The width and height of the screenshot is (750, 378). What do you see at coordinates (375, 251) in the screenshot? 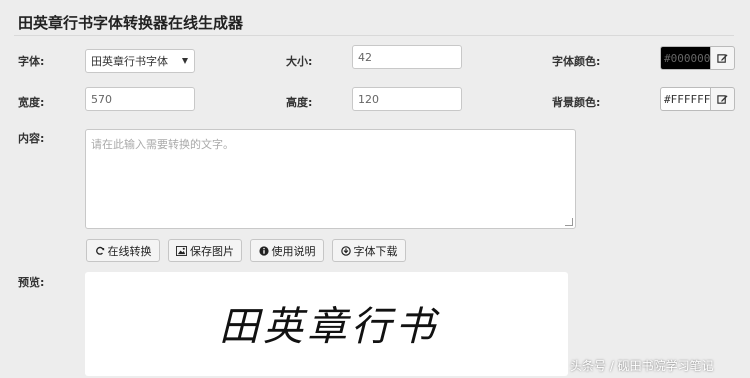
I see `font-download-button-label: 字体下载` at bounding box center [375, 251].